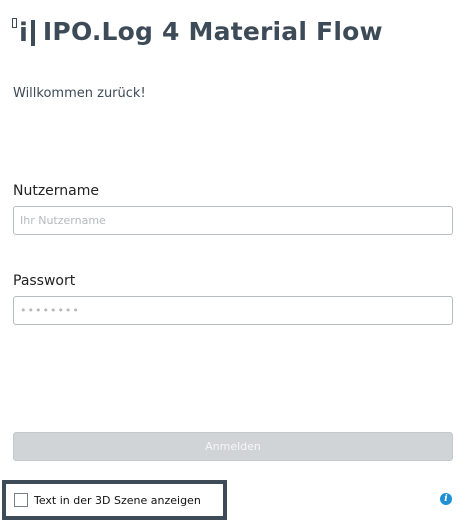  I want to click on welcome-text: Willkommen zurück!, so click(79, 93).